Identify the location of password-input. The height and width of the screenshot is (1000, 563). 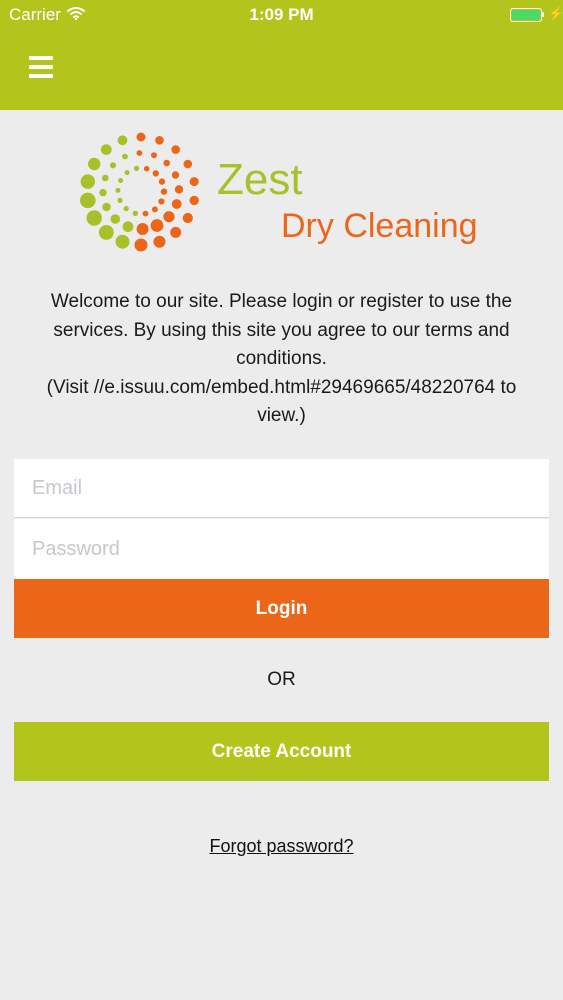
(281, 549).